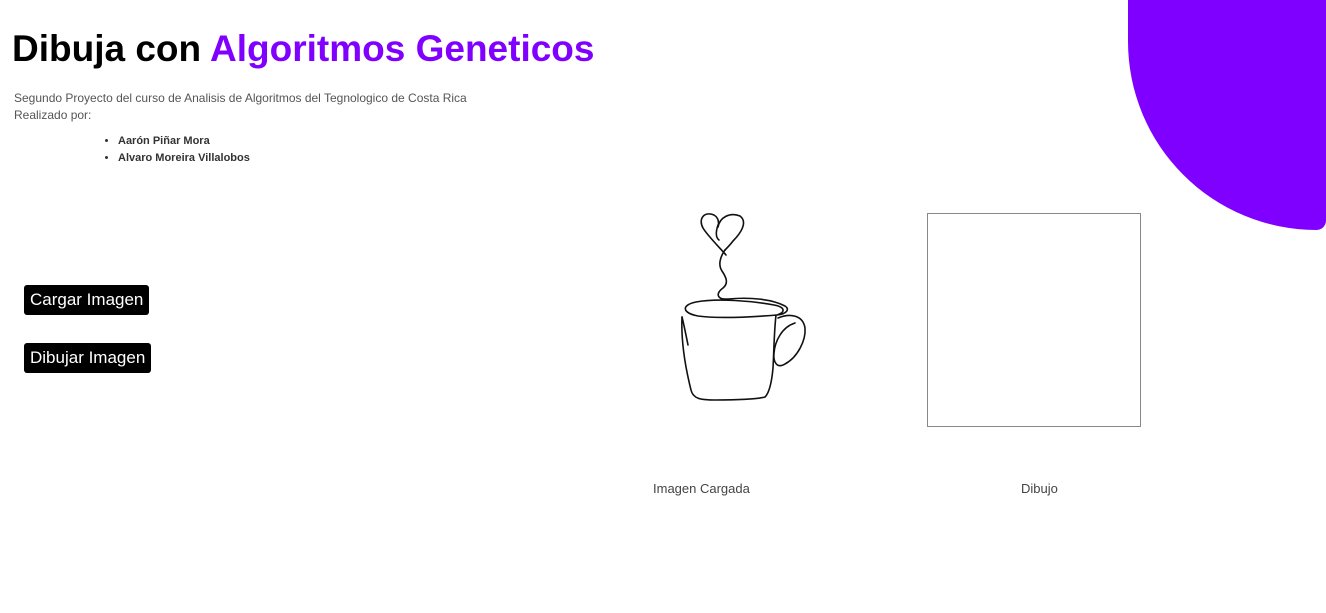 The image size is (1326, 613). Describe the element at coordinates (111, 48) in the screenshot. I see `title-prefix: Dibuja con` at that location.